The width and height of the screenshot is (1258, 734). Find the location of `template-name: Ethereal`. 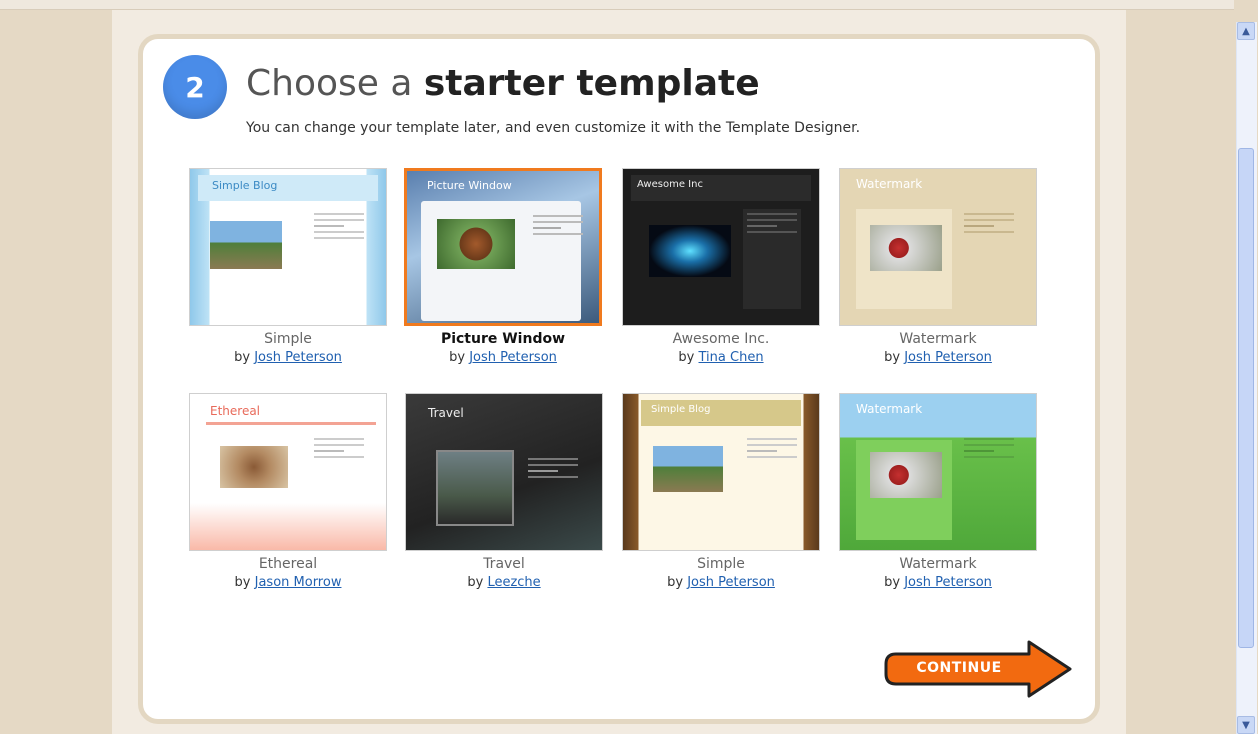

template-name: Ethereal is located at coordinates (288, 564).